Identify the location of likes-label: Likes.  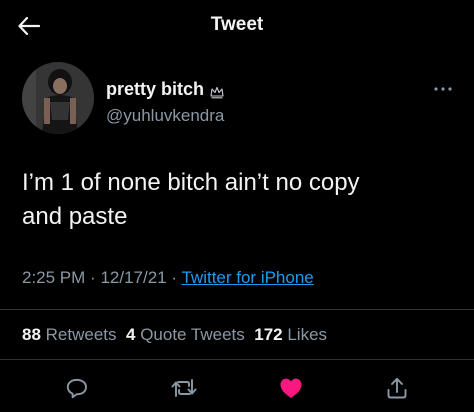
(307, 334).